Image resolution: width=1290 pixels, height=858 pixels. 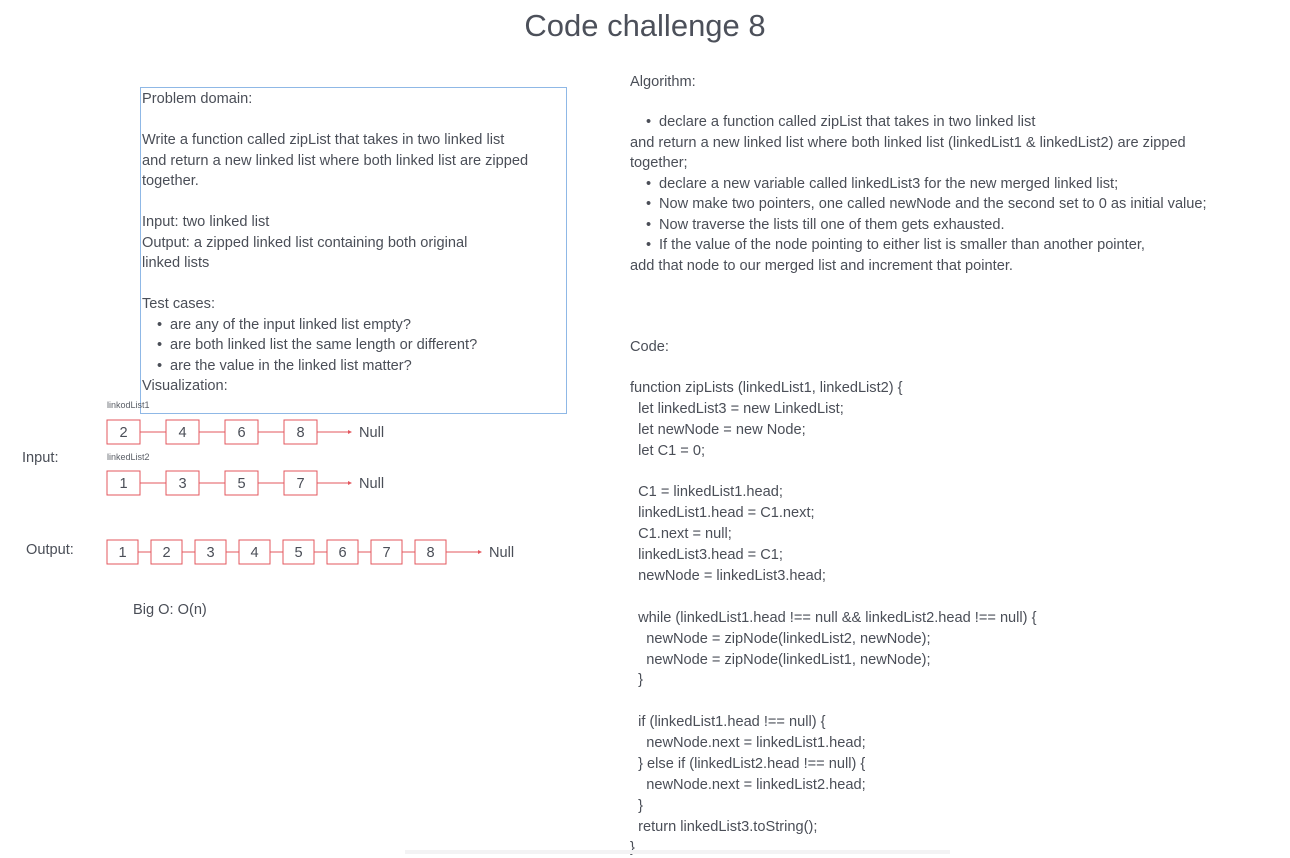 I want to click on code-line: newNode = zipNode(linkedList1, newNode);, so click(x=780, y=659).